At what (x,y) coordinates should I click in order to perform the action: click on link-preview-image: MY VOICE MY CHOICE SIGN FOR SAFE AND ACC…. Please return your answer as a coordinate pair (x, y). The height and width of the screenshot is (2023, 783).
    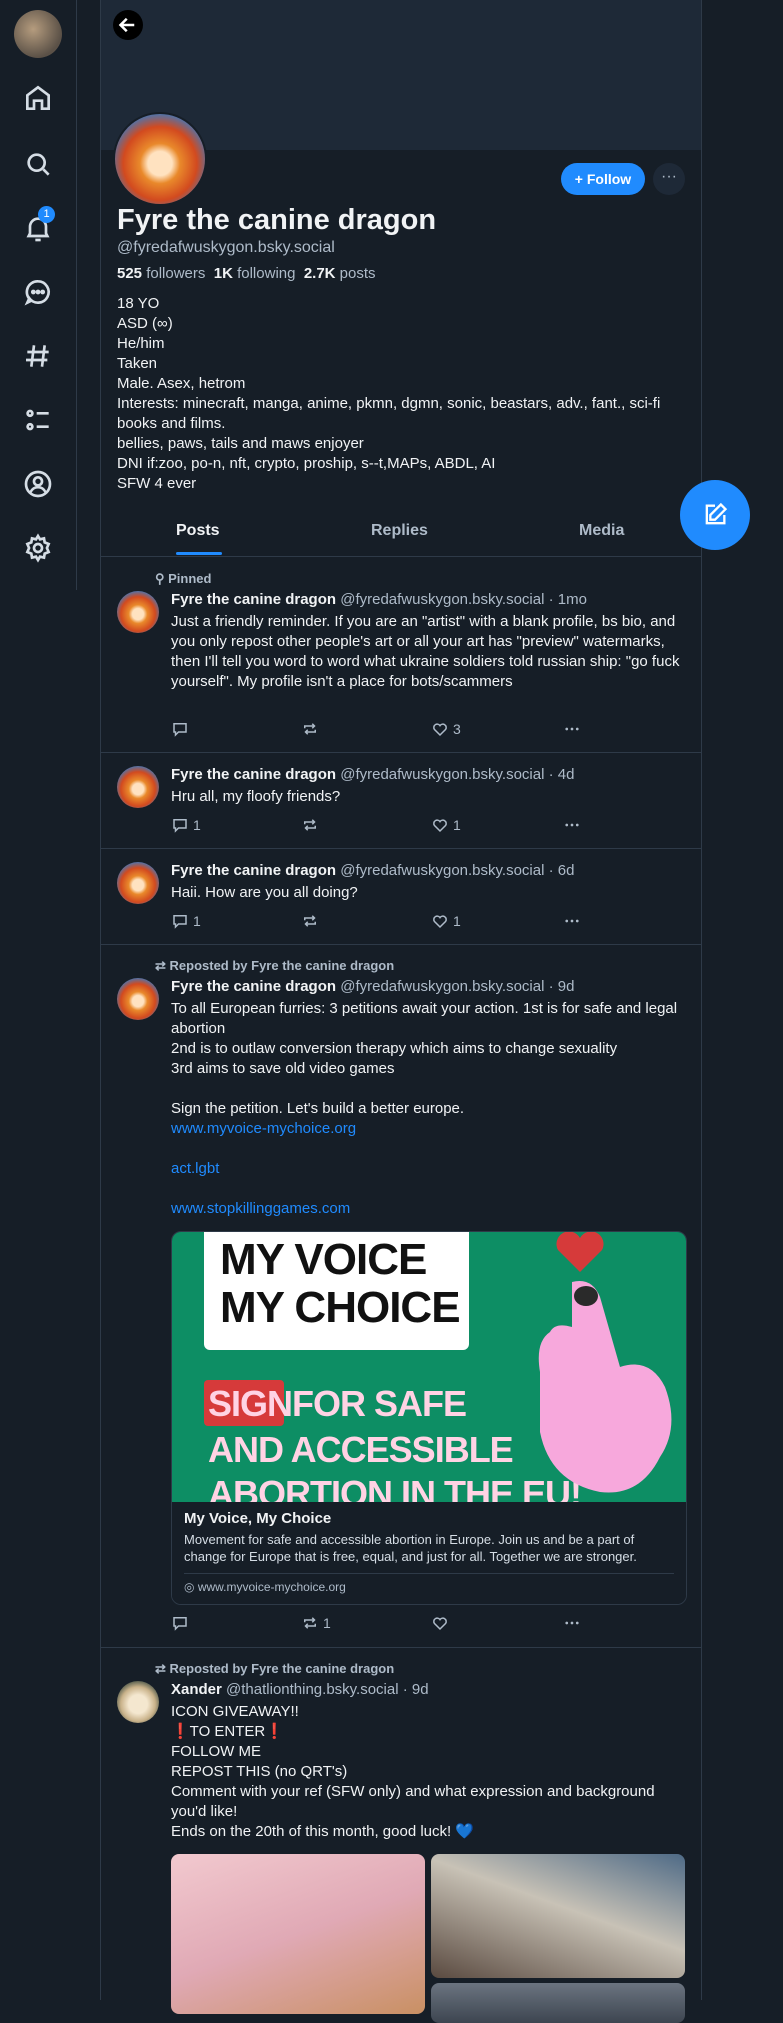
    Looking at the image, I should click on (429, 1367).